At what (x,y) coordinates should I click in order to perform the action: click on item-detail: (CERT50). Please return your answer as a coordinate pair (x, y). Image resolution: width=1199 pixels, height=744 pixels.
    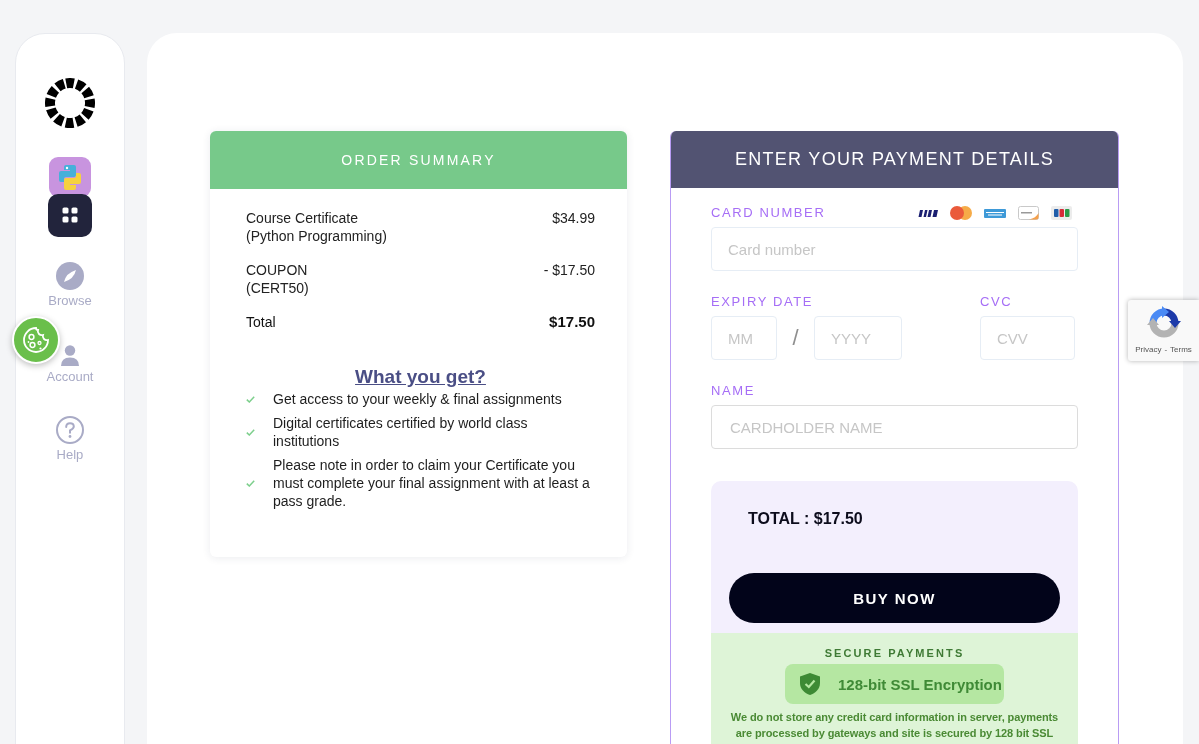
    Looking at the image, I should click on (277, 288).